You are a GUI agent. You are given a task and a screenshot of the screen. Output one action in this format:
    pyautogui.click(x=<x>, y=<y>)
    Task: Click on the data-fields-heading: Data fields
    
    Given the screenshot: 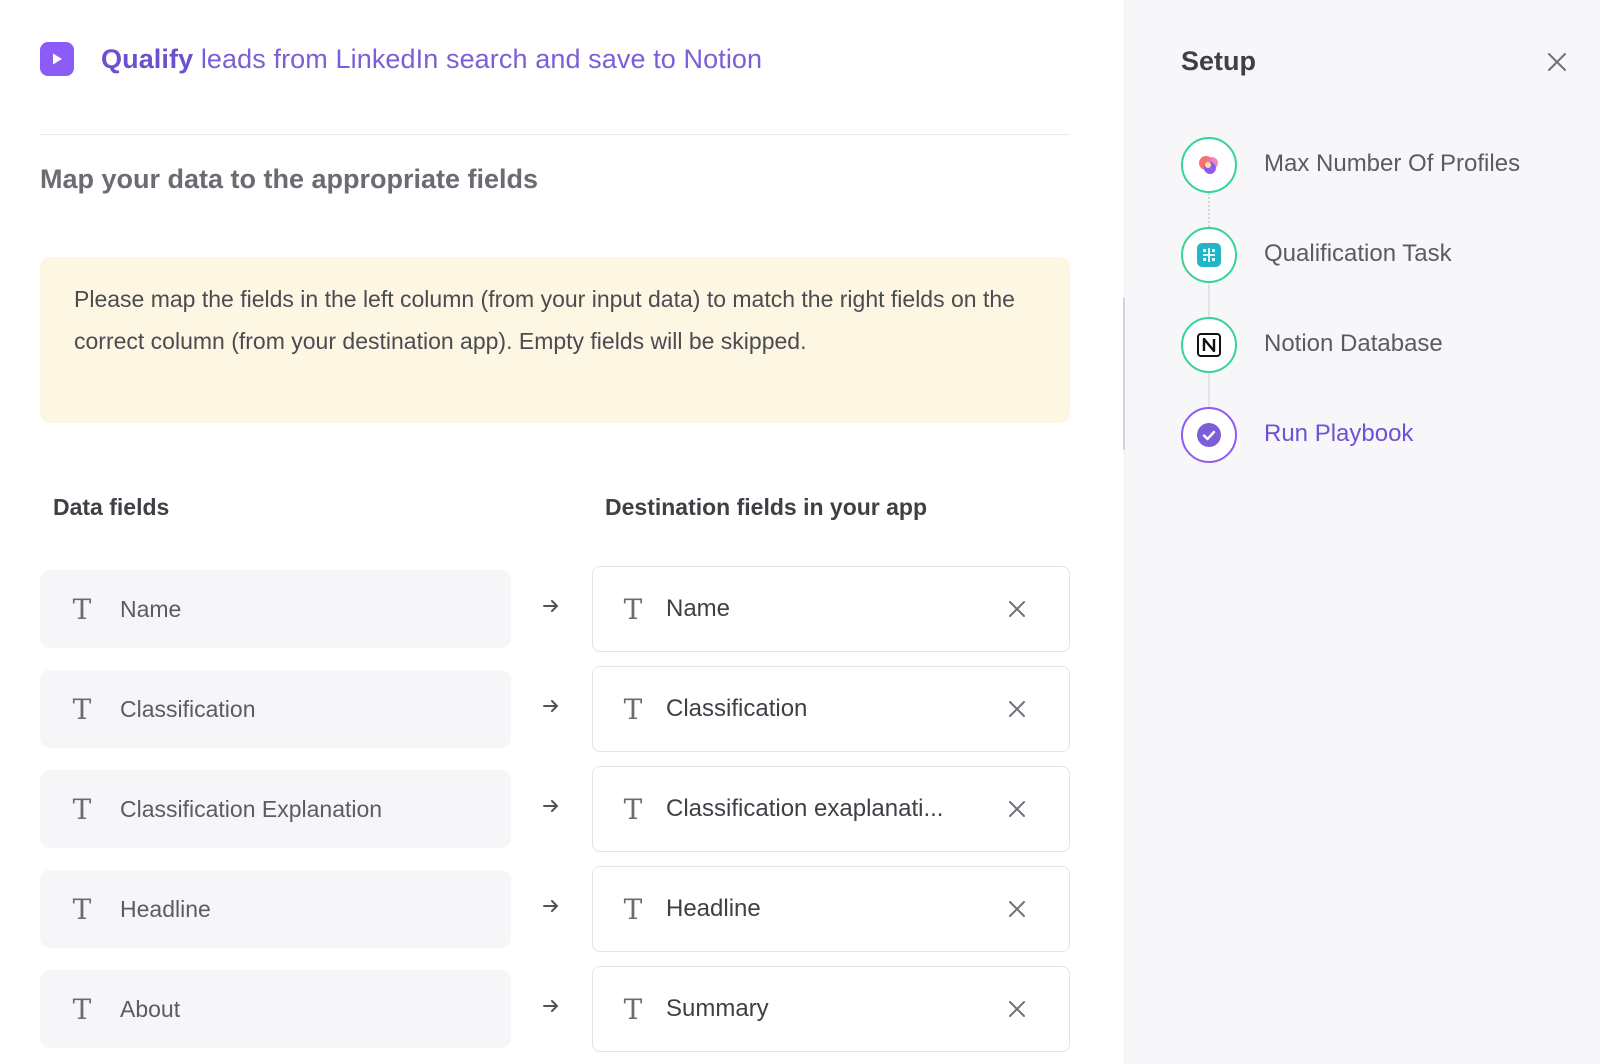 What is the action you would take?
    pyautogui.click(x=111, y=507)
    